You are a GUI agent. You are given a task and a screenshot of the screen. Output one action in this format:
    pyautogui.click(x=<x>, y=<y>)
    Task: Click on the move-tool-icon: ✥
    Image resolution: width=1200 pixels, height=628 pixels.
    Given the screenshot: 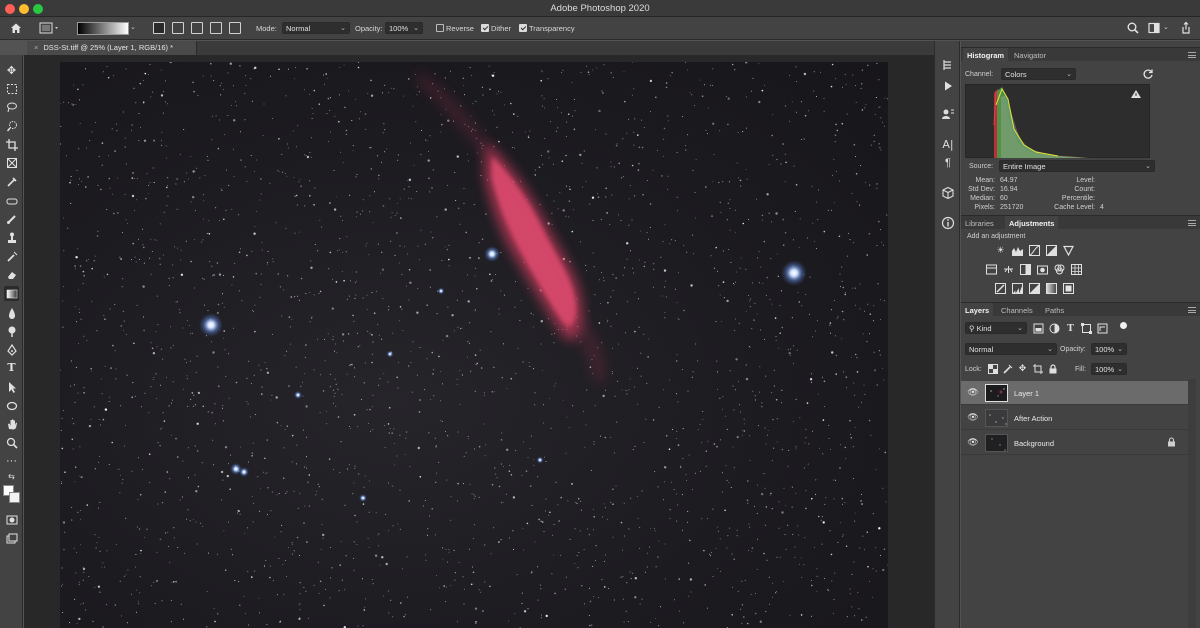 What is the action you would take?
    pyautogui.click(x=11, y=70)
    